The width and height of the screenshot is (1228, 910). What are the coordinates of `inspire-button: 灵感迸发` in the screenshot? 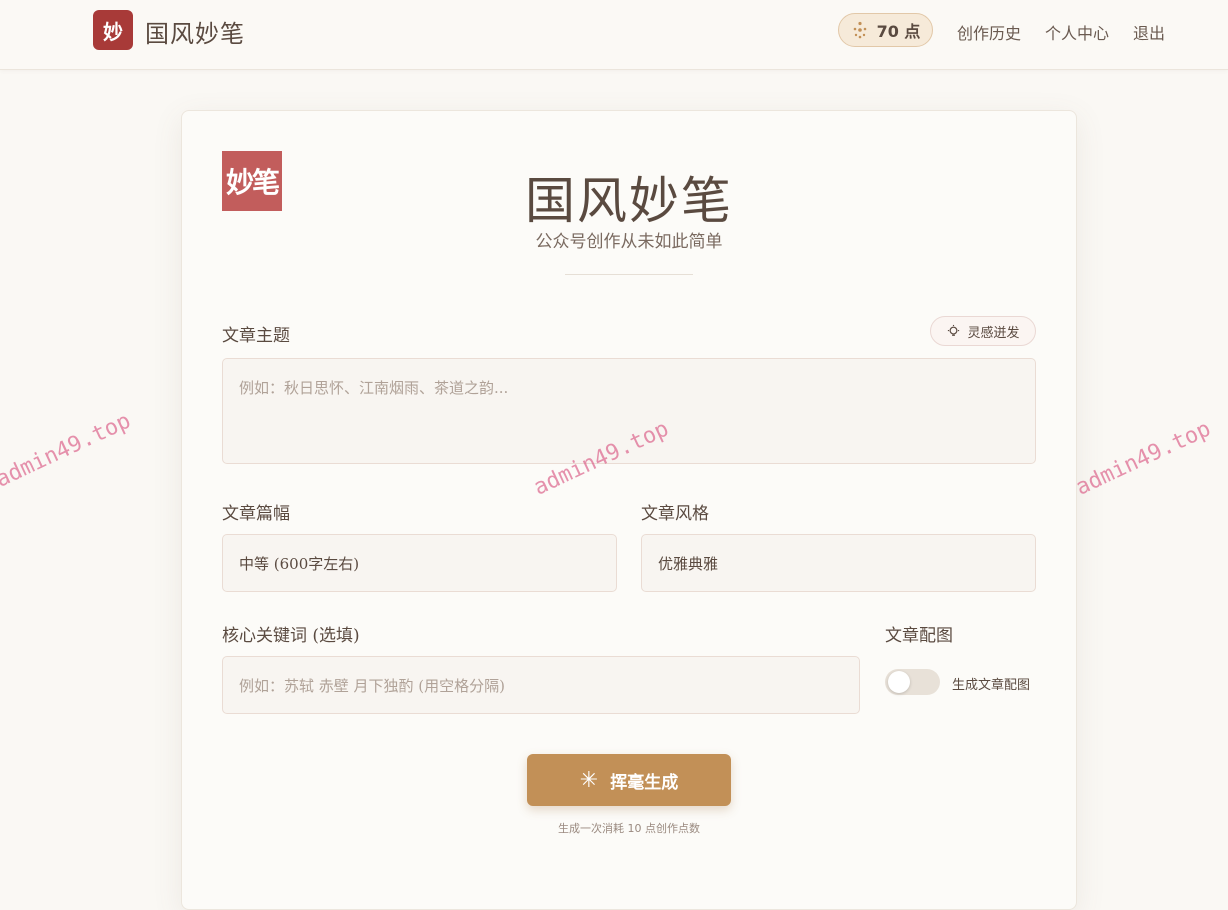 It's located at (983, 331).